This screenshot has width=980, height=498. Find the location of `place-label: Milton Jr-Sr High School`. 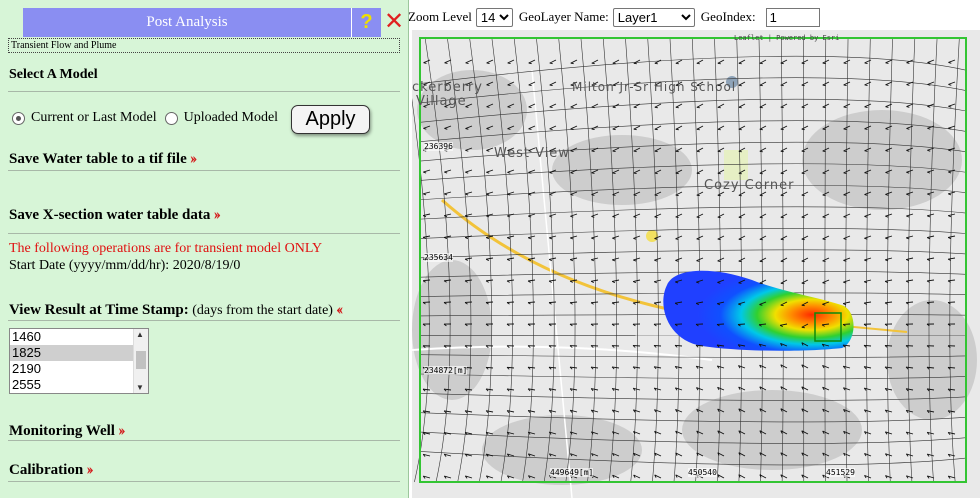

place-label: Milton Jr-Sr High School is located at coordinates (654, 87).